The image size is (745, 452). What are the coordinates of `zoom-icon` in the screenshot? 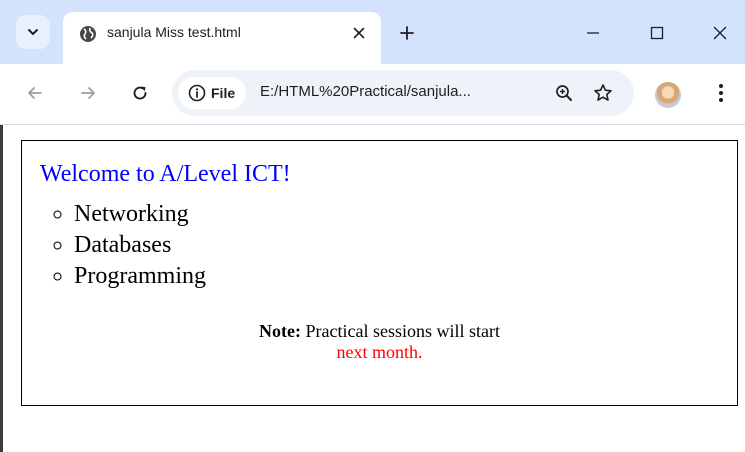 It's located at (564, 93).